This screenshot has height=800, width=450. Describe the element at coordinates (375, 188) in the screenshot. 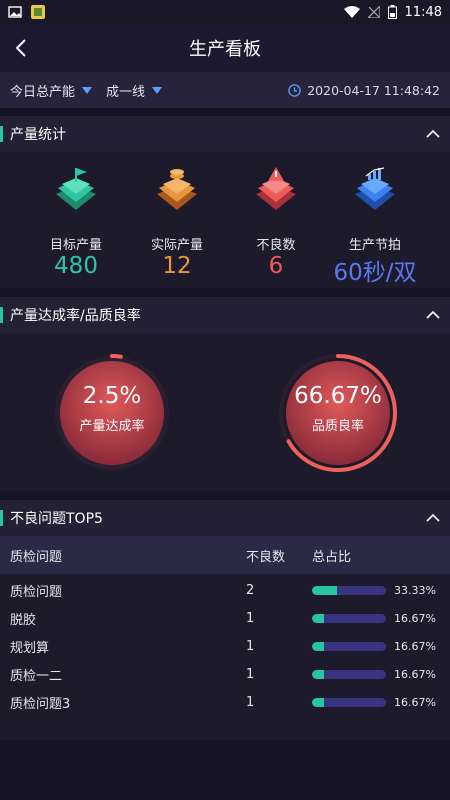

I see `trend-pyramid-icon` at that location.